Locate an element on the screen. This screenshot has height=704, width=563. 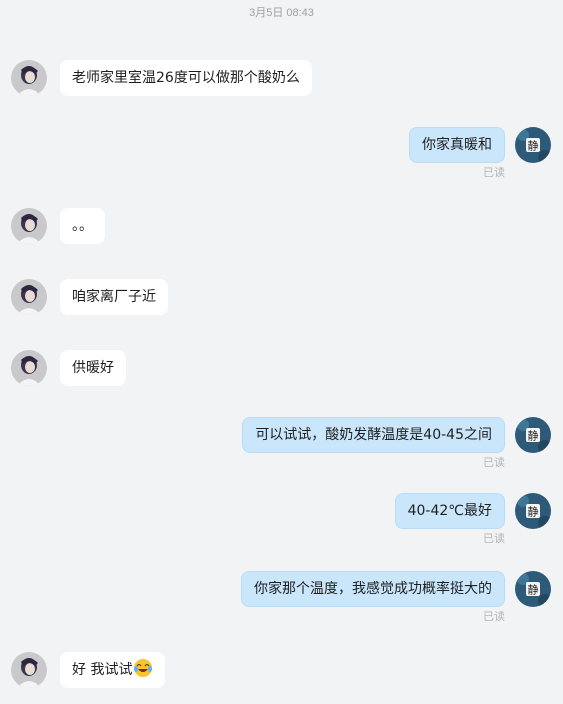
message-bubble: 可以试试，酸奶发酵温度是40-45之间 is located at coordinates (373, 435).